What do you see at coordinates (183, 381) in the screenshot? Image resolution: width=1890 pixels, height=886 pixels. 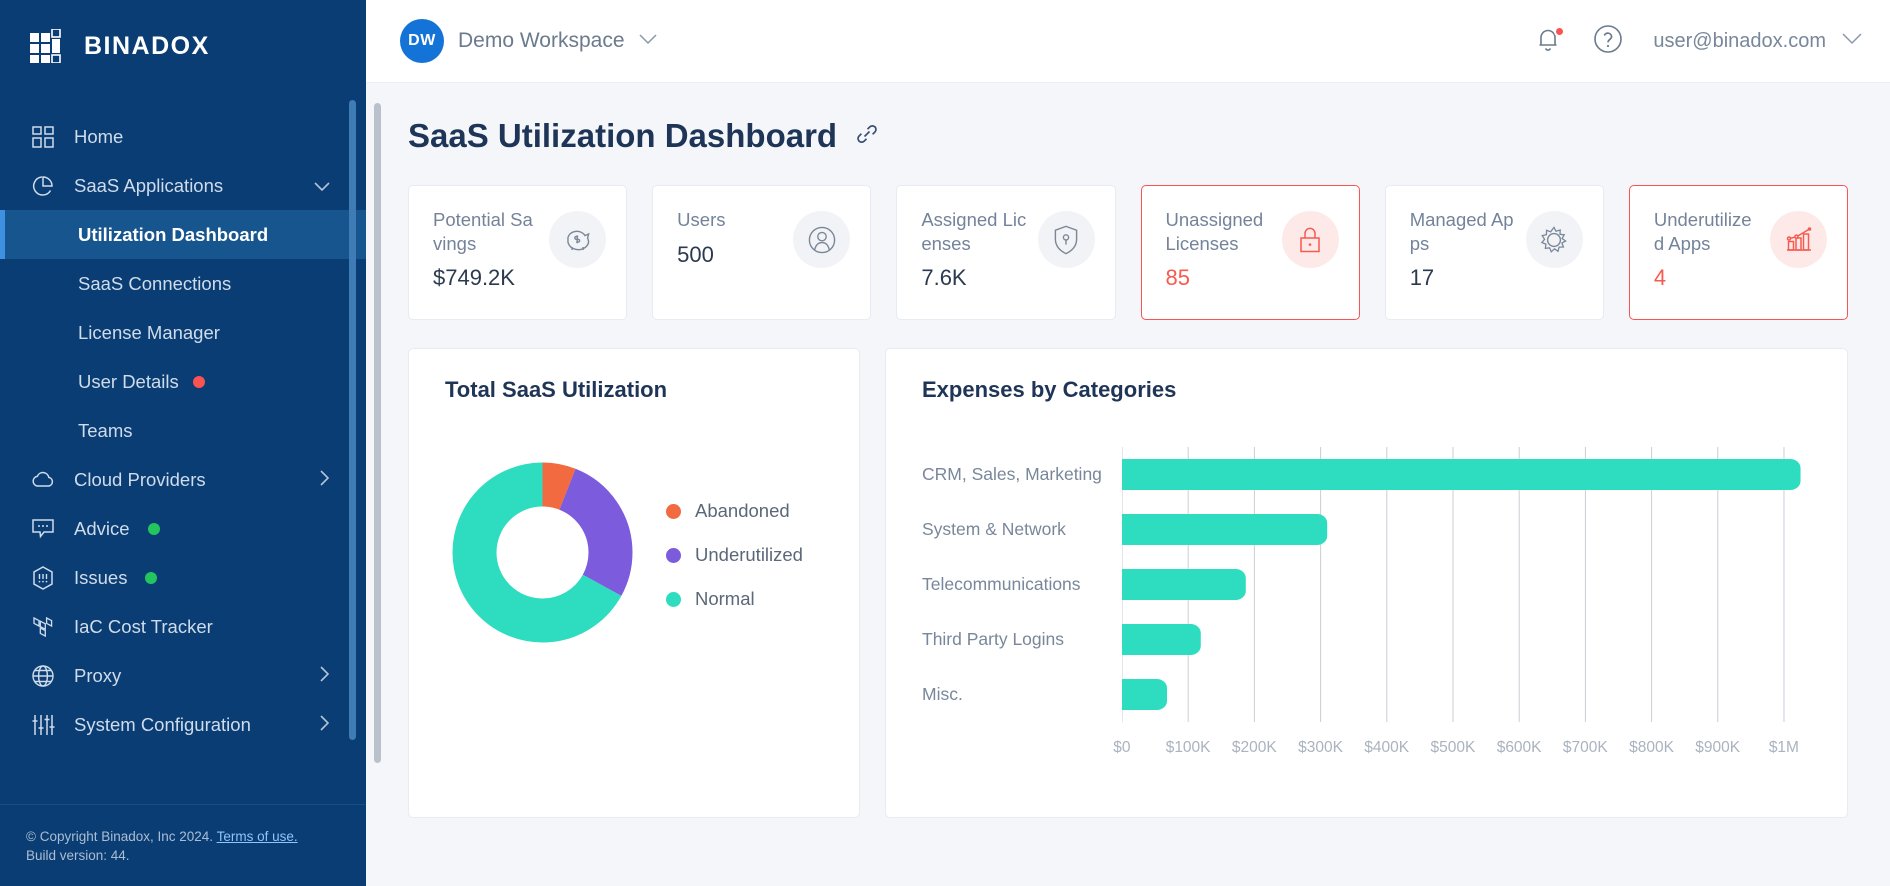 I see `sidebar-item-user-details: User Details` at bounding box center [183, 381].